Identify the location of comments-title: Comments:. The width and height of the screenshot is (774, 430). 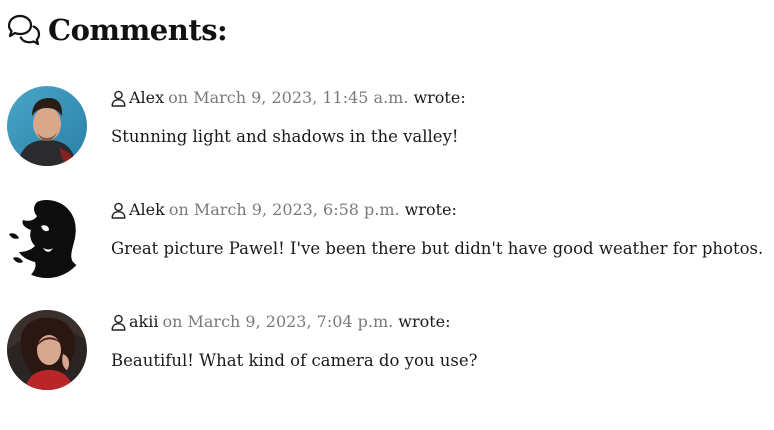
(138, 30).